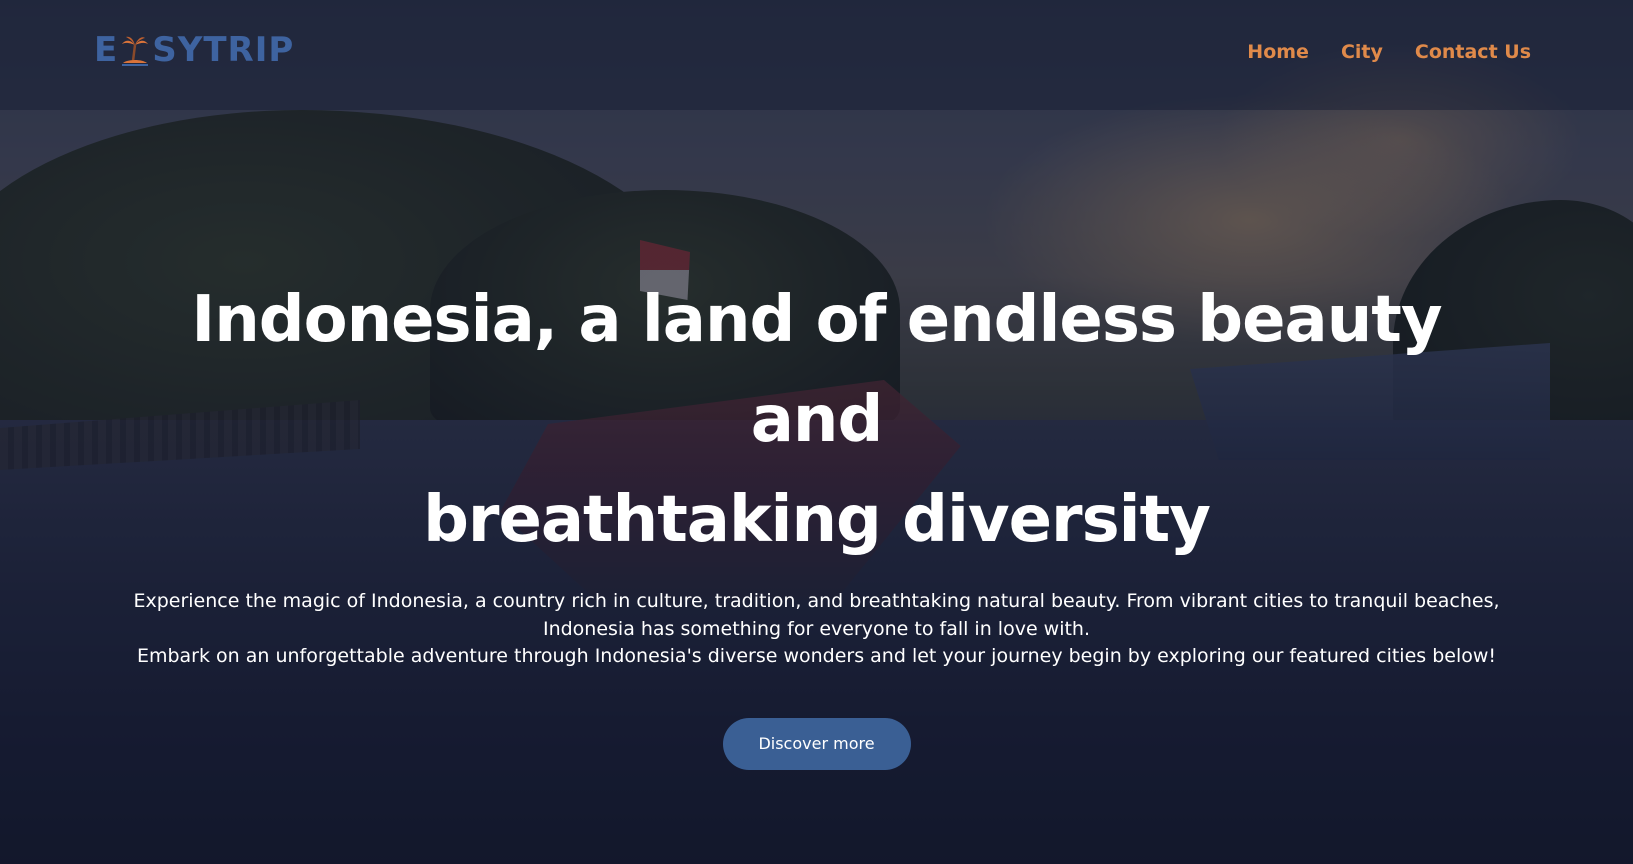 The height and width of the screenshot is (864, 1633). Describe the element at coordinates (223, 50) in the screenshot. I see `logo-text-suffix: SYTRIP` at that location.